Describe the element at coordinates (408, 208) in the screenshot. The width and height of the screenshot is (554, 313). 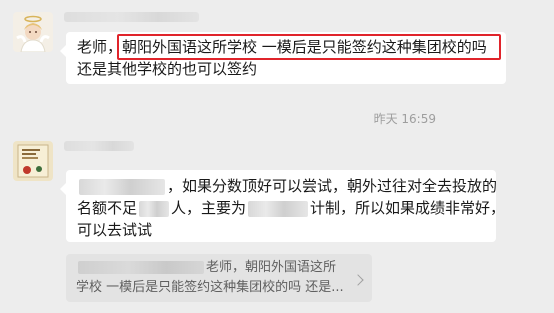
I see `reply-text-line2c: 计制，所以如果成绩非常好，` at that location.